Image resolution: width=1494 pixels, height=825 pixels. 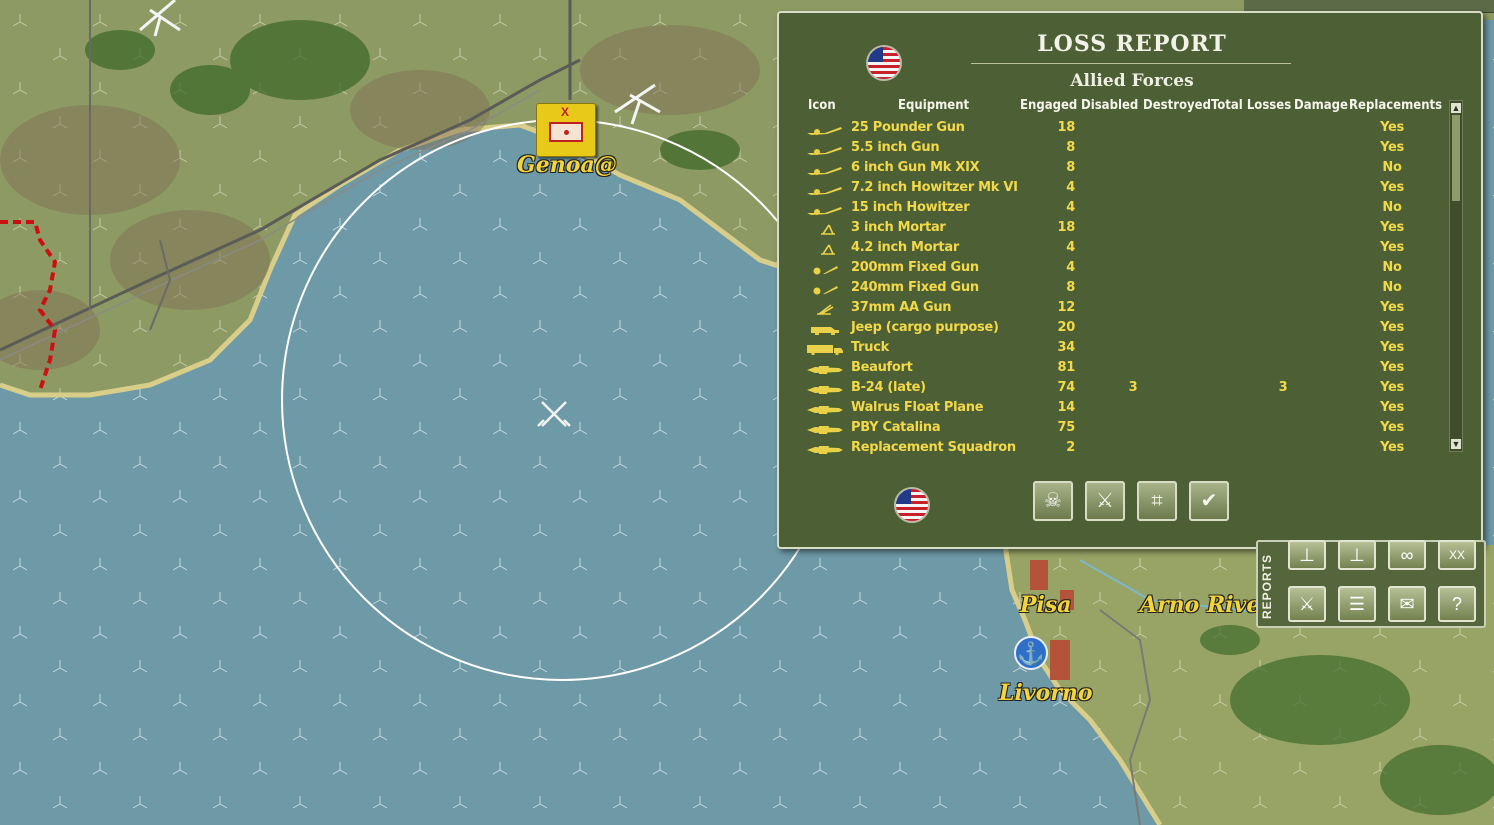 I want to click on equipment-name: B-24 (late), so click(x=888, y=387).